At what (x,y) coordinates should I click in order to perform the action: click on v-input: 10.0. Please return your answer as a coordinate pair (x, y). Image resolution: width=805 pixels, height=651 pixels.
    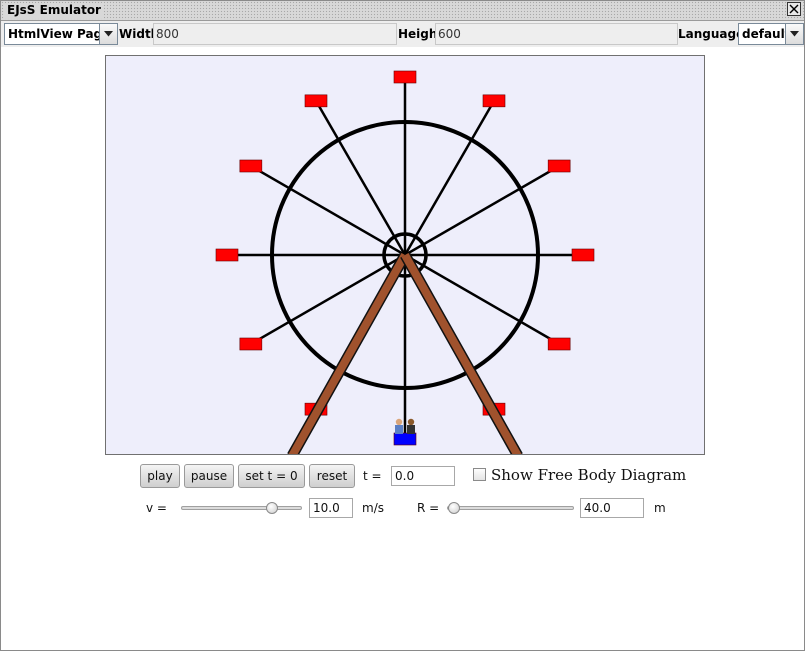
    Looking at the image, I should click on (331, 508).